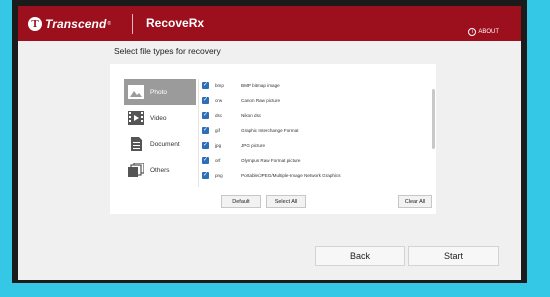 The width and height of the screenshot is (550, 297). Describe the element at coordinates (136, 144) in the screenshot. I see `document-icon` at that location.